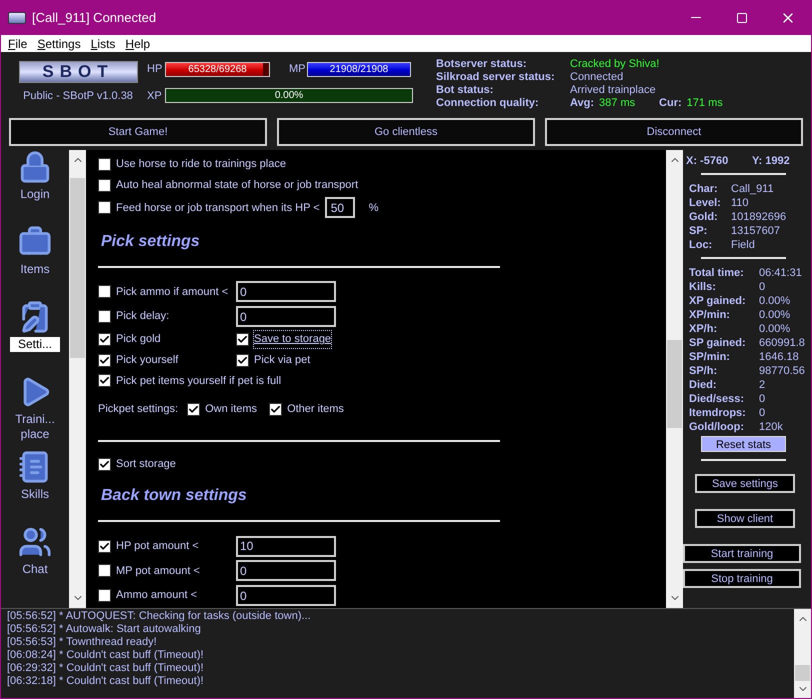 The height and width of the screenshot is (699, 812). I want to click on number-field: 10, so click(286, 546).